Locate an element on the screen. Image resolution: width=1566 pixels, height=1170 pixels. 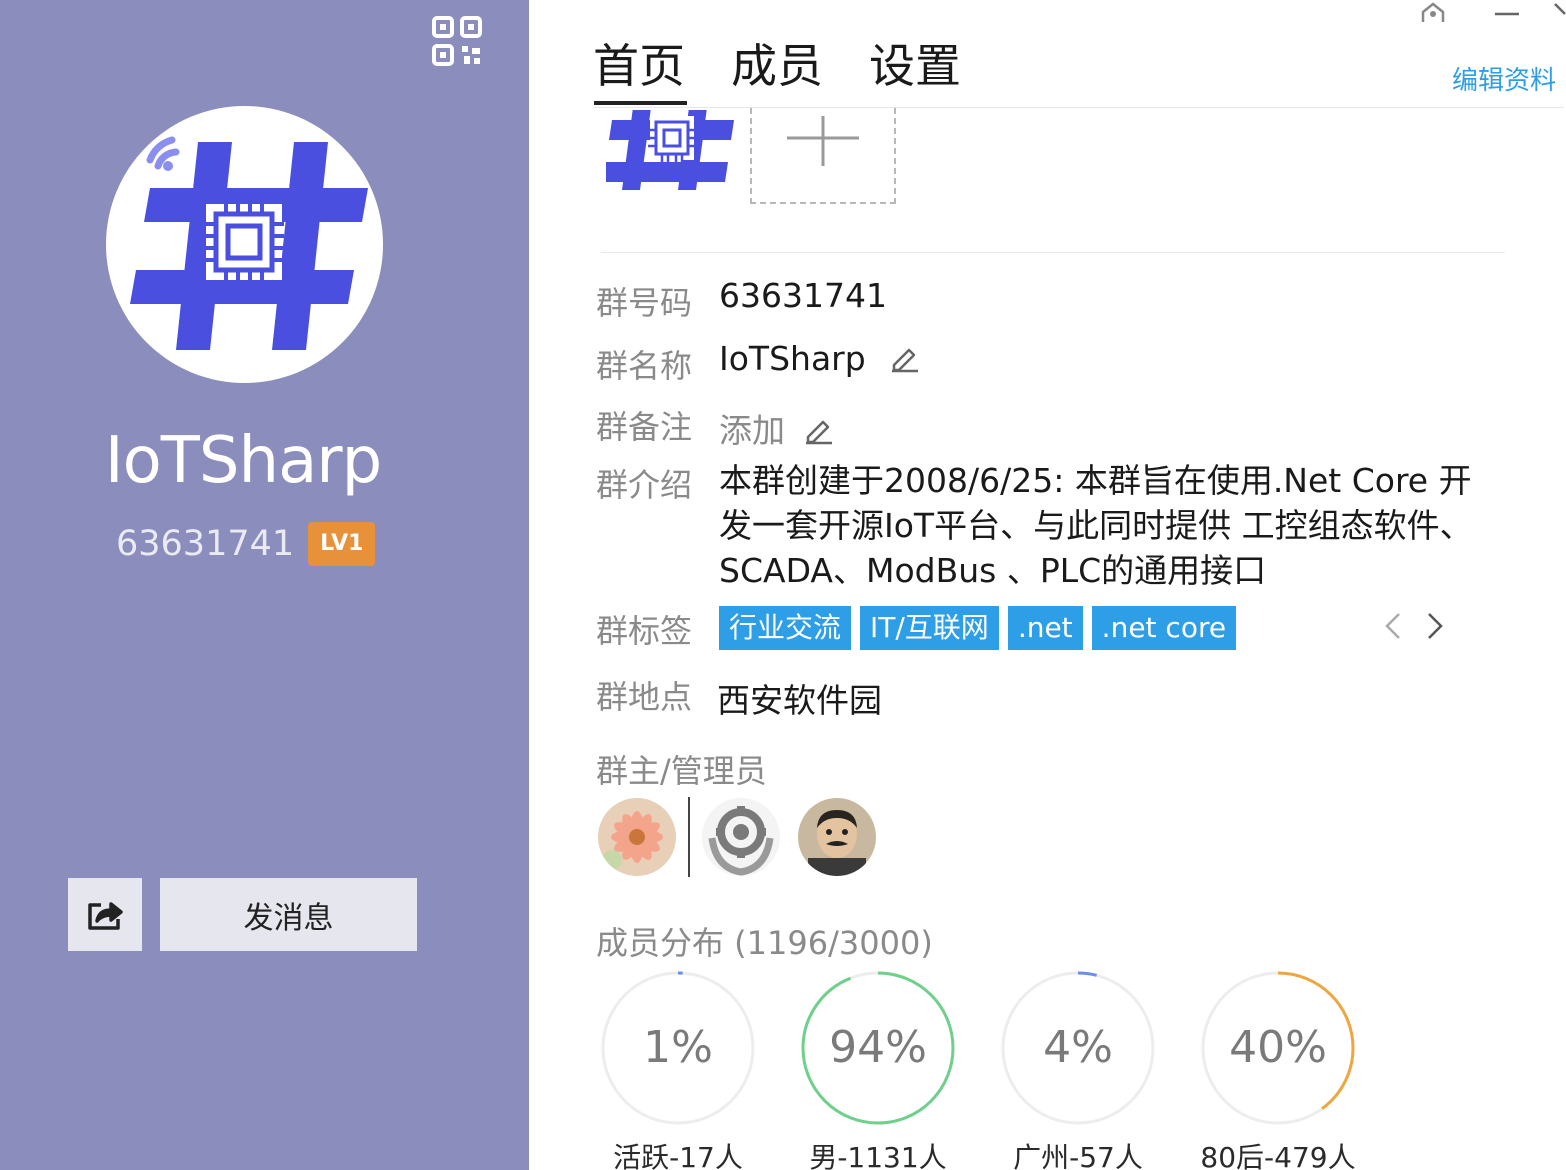
group-name-row: IoTSharp is located at coordinates (819, 360).